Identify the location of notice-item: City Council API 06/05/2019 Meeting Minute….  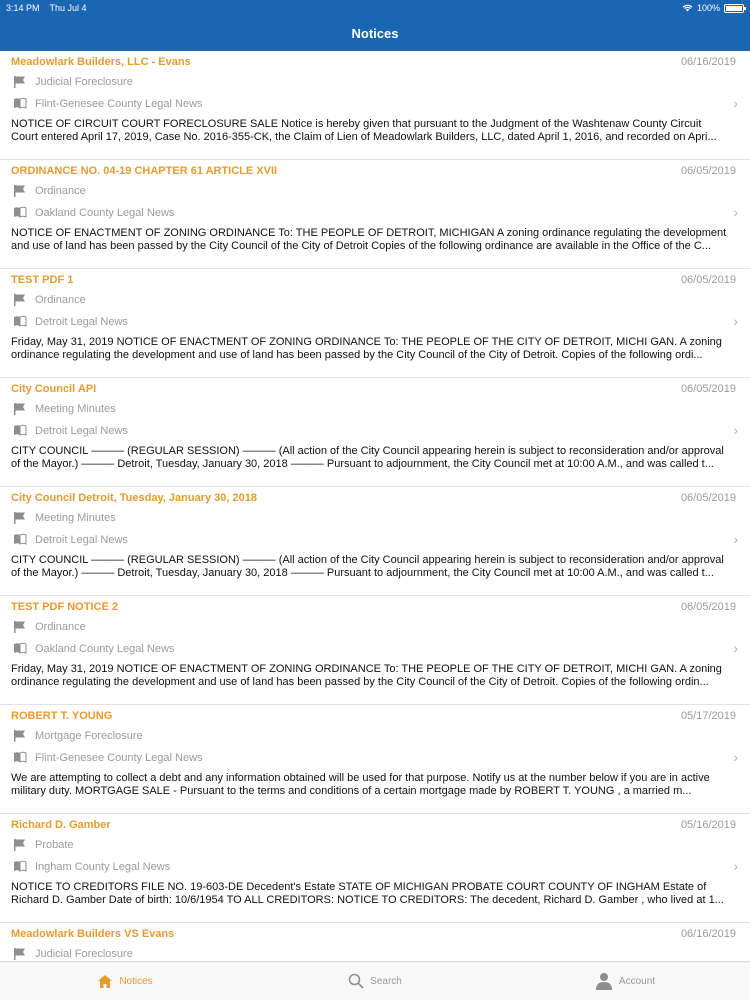
(375, 432).